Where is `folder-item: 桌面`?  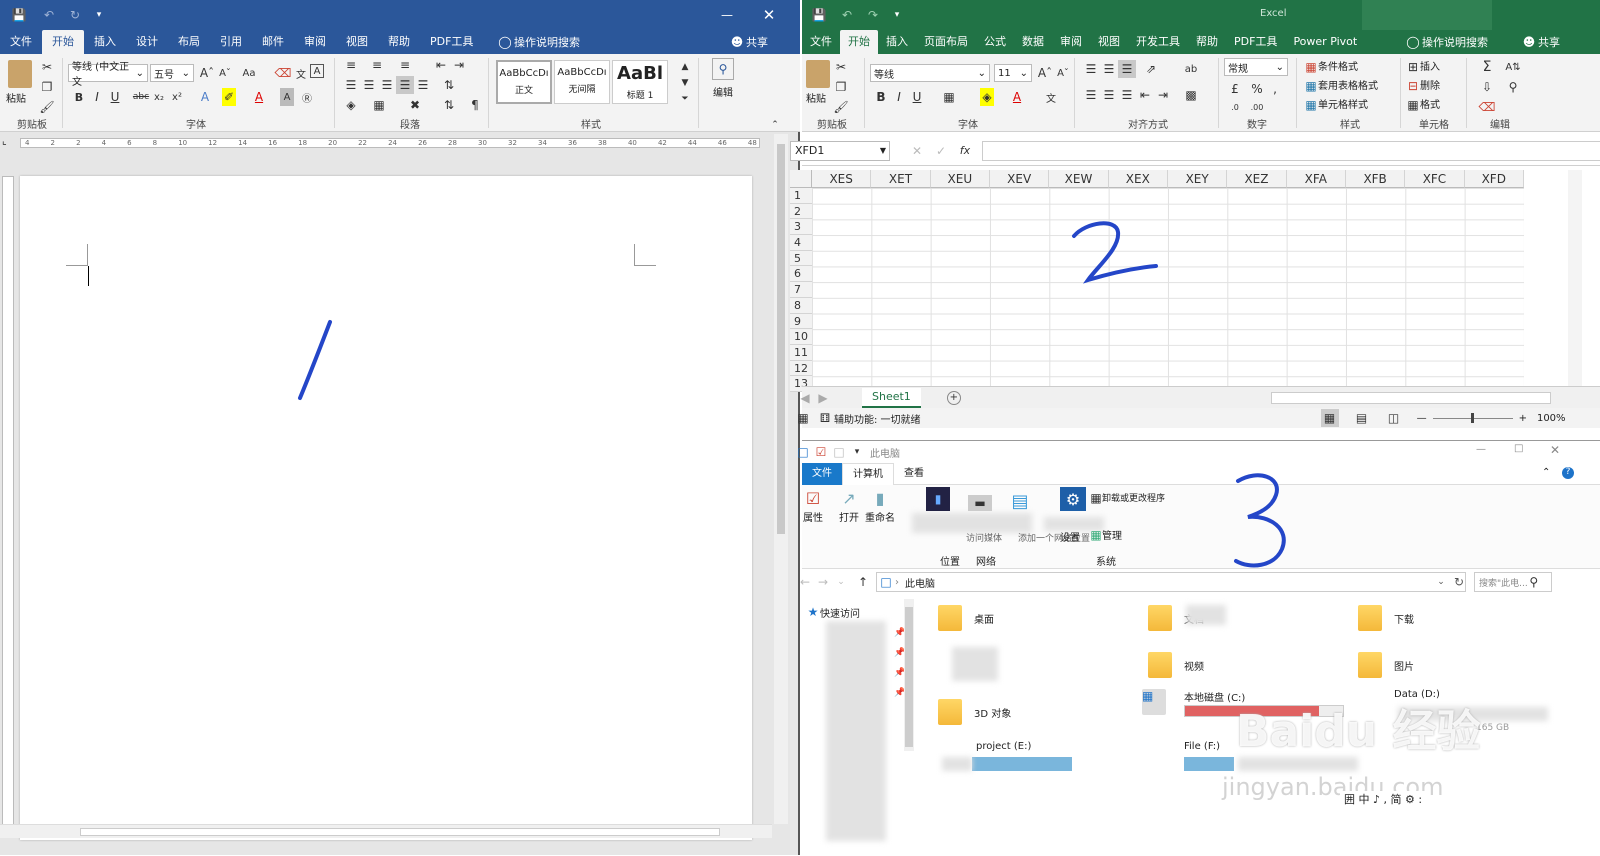 folder-item: 桌面 is located at coordinates (1038, 618).